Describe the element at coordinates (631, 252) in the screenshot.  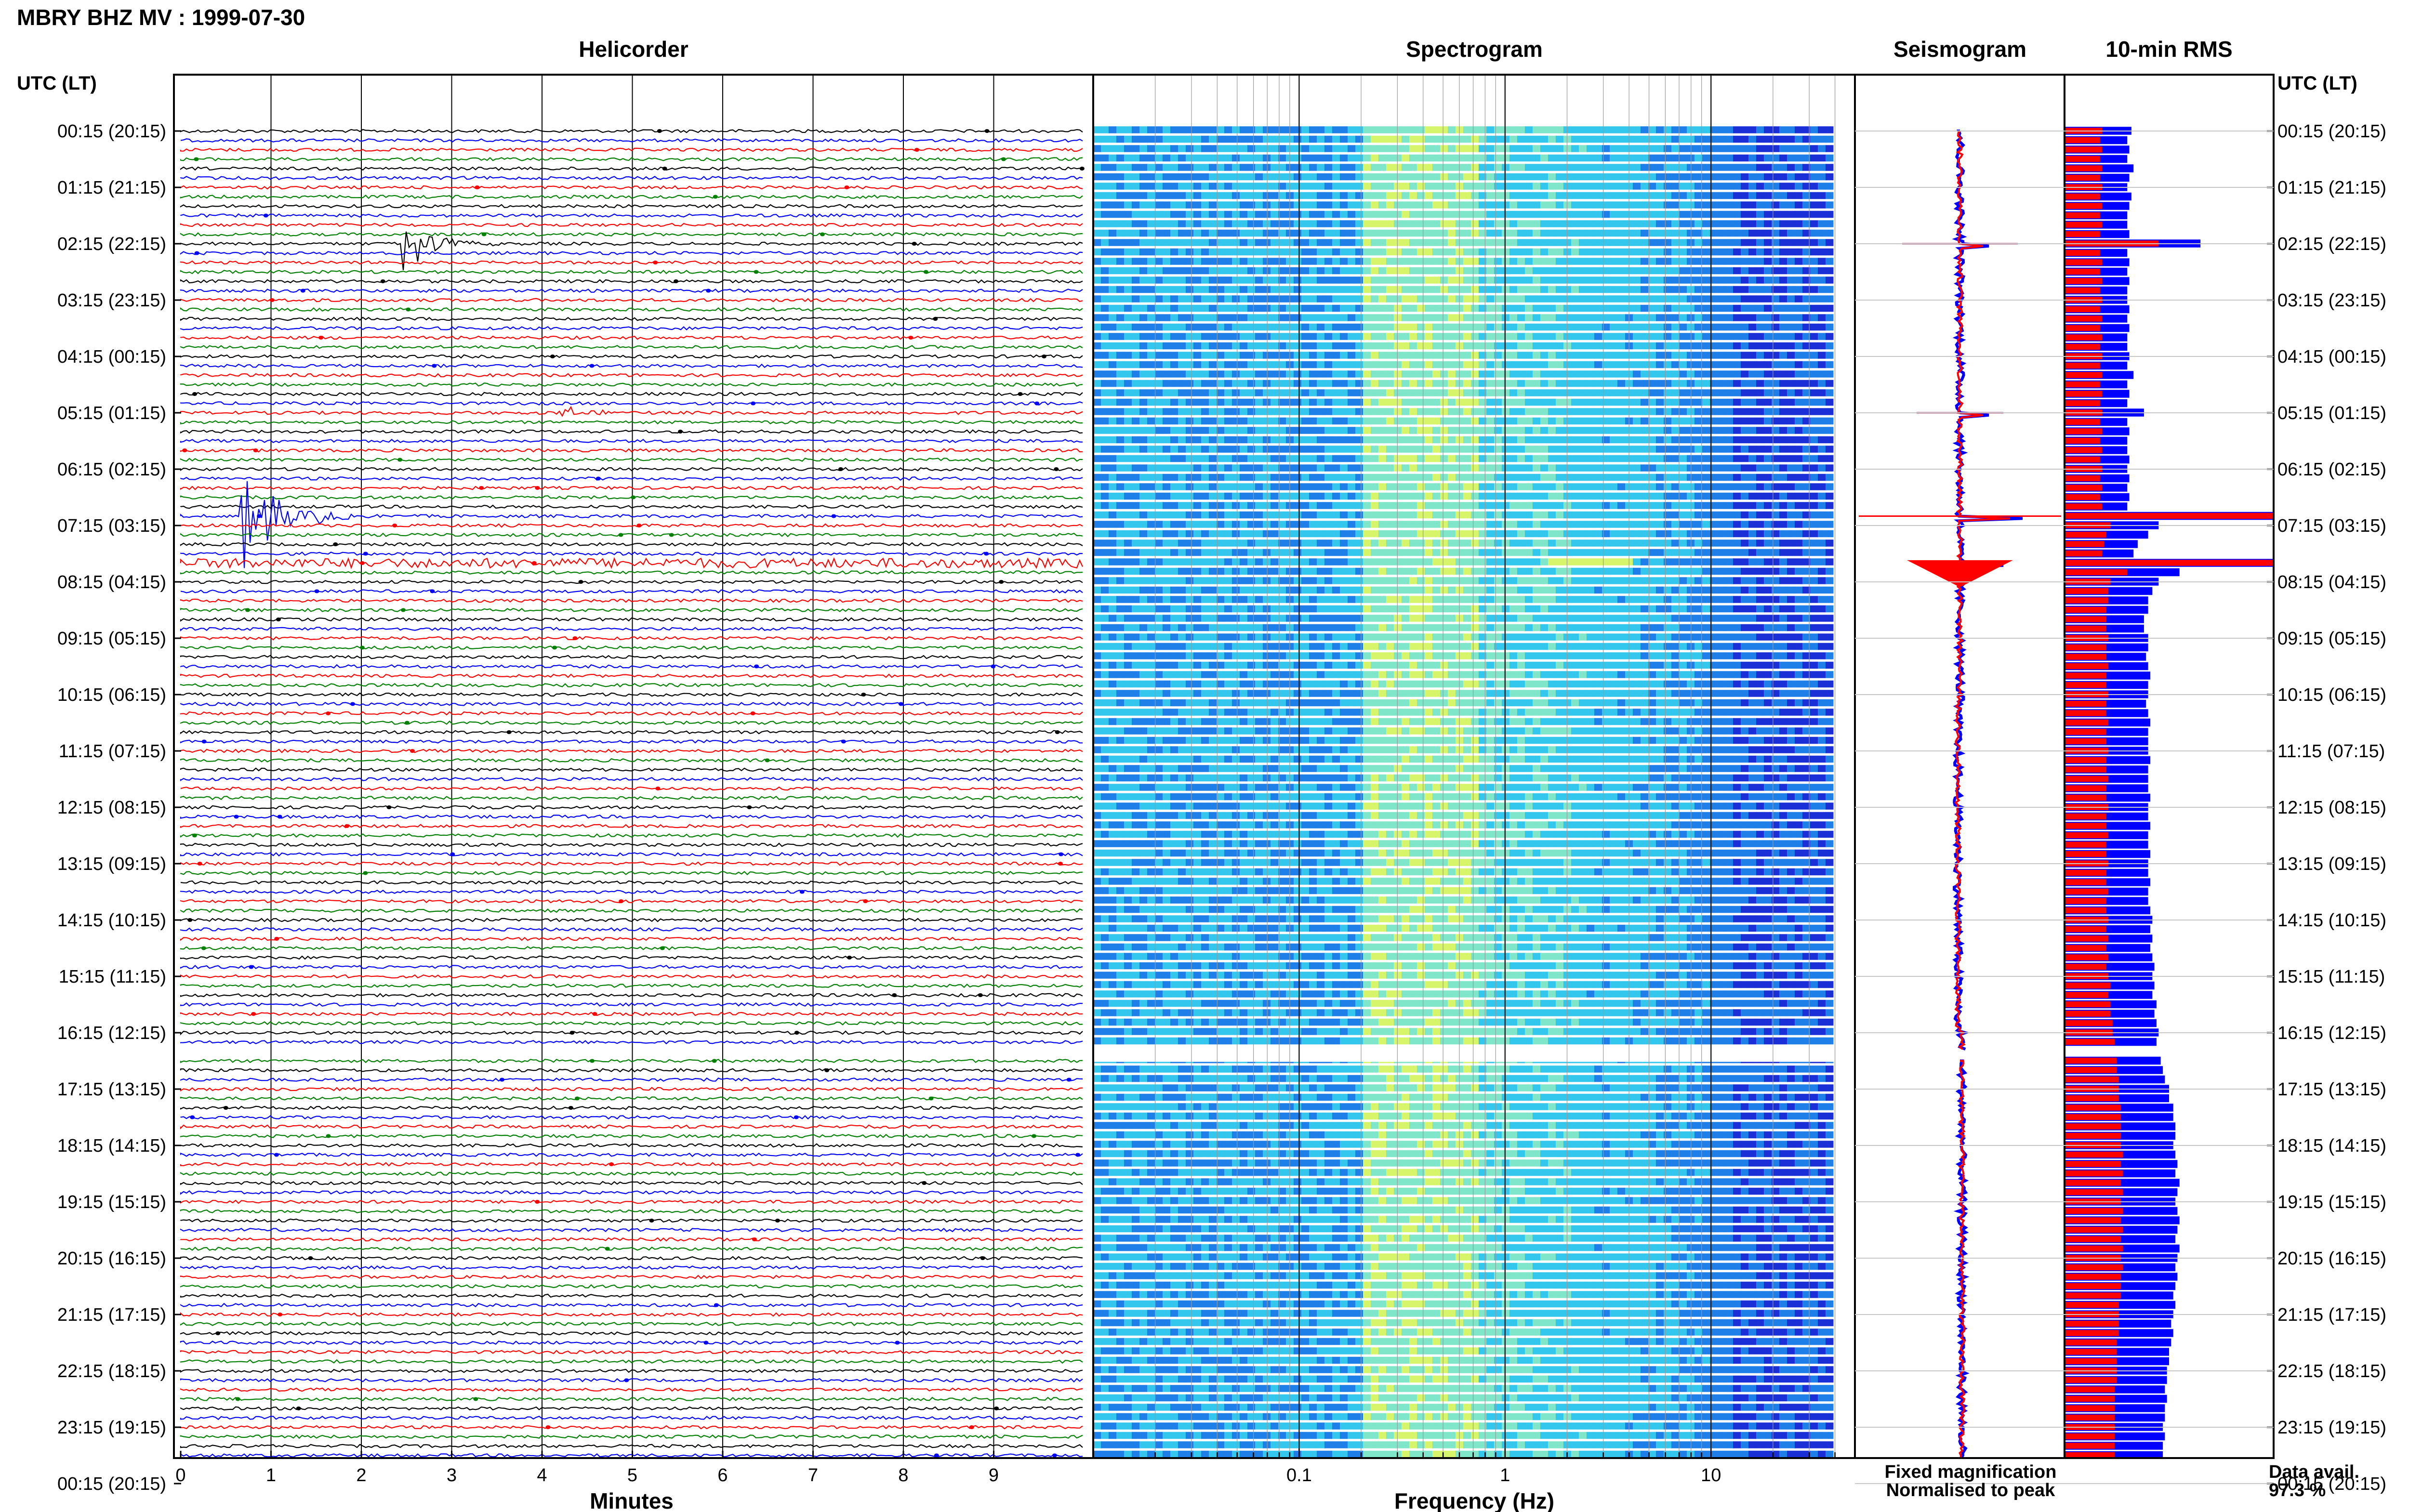
I see `helicorder-trace` at that location.